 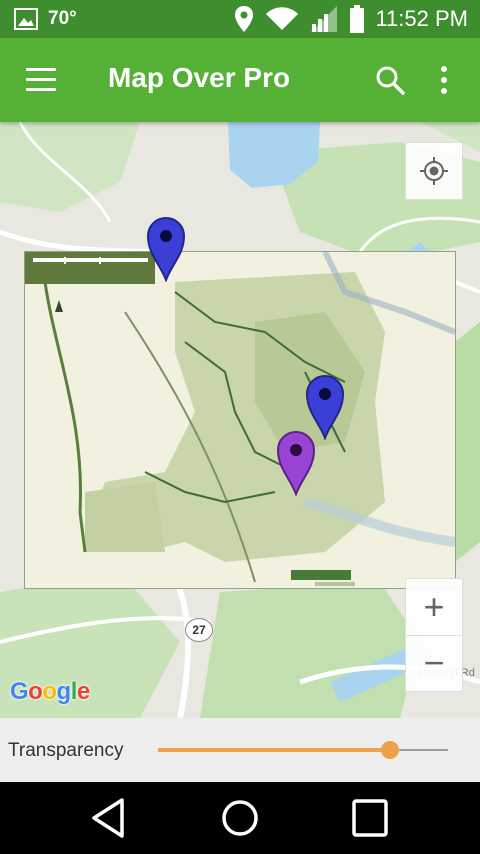 I want to click on more-vert-icon, so click(x=444, y=69).